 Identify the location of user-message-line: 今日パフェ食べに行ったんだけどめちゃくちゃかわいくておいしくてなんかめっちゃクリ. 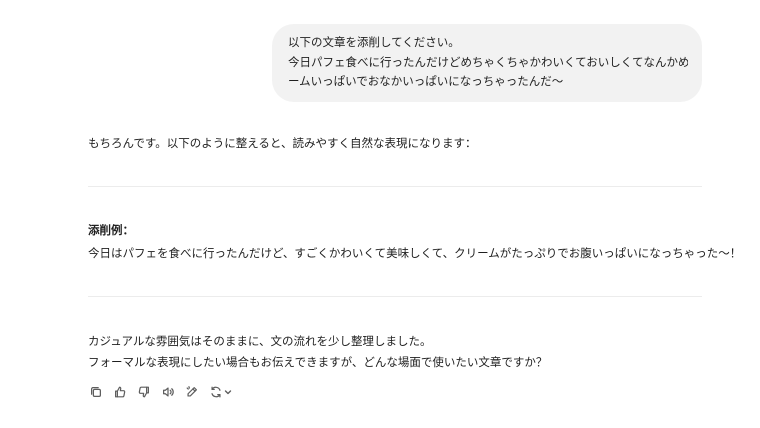
(488, 61).